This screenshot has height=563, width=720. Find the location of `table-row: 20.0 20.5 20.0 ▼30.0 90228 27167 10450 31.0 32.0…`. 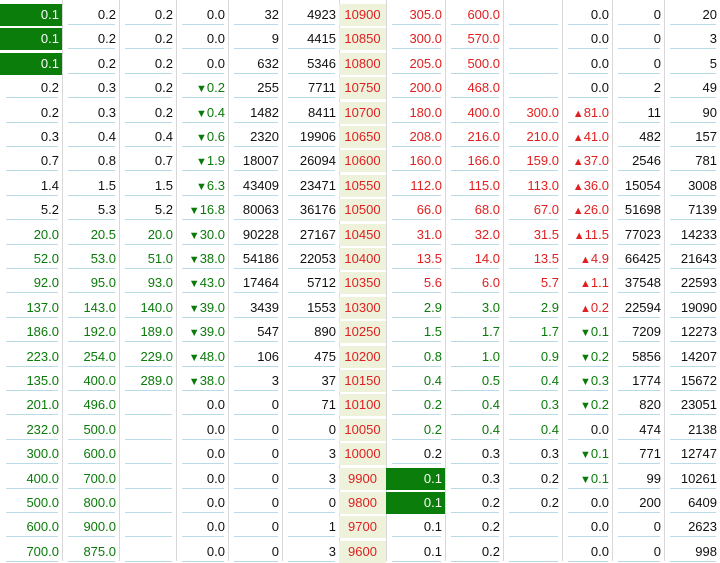

table-row: 20.0 20.5 20.0 ▼30.0 90228 27167 10450 31.0 32.0… is located at coordinates (360, 235).